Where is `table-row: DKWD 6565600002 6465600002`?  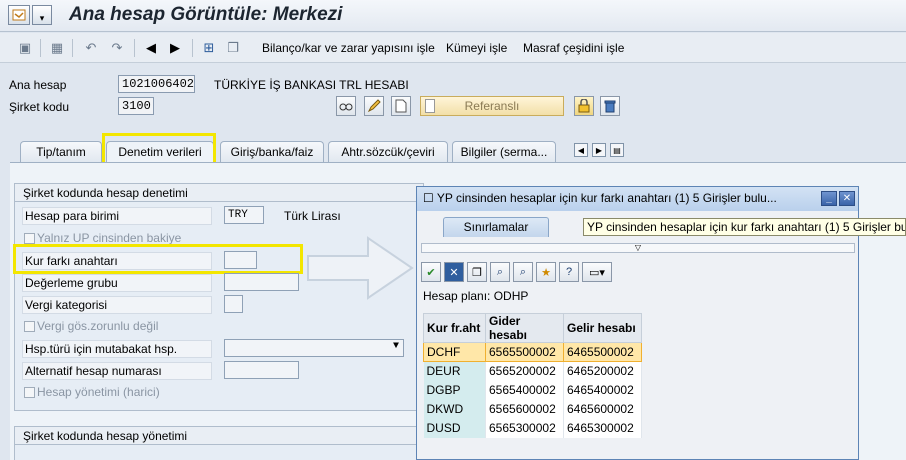 table-row: DKWD 6565600002 6465600002 is located at coordinates (532, 409).